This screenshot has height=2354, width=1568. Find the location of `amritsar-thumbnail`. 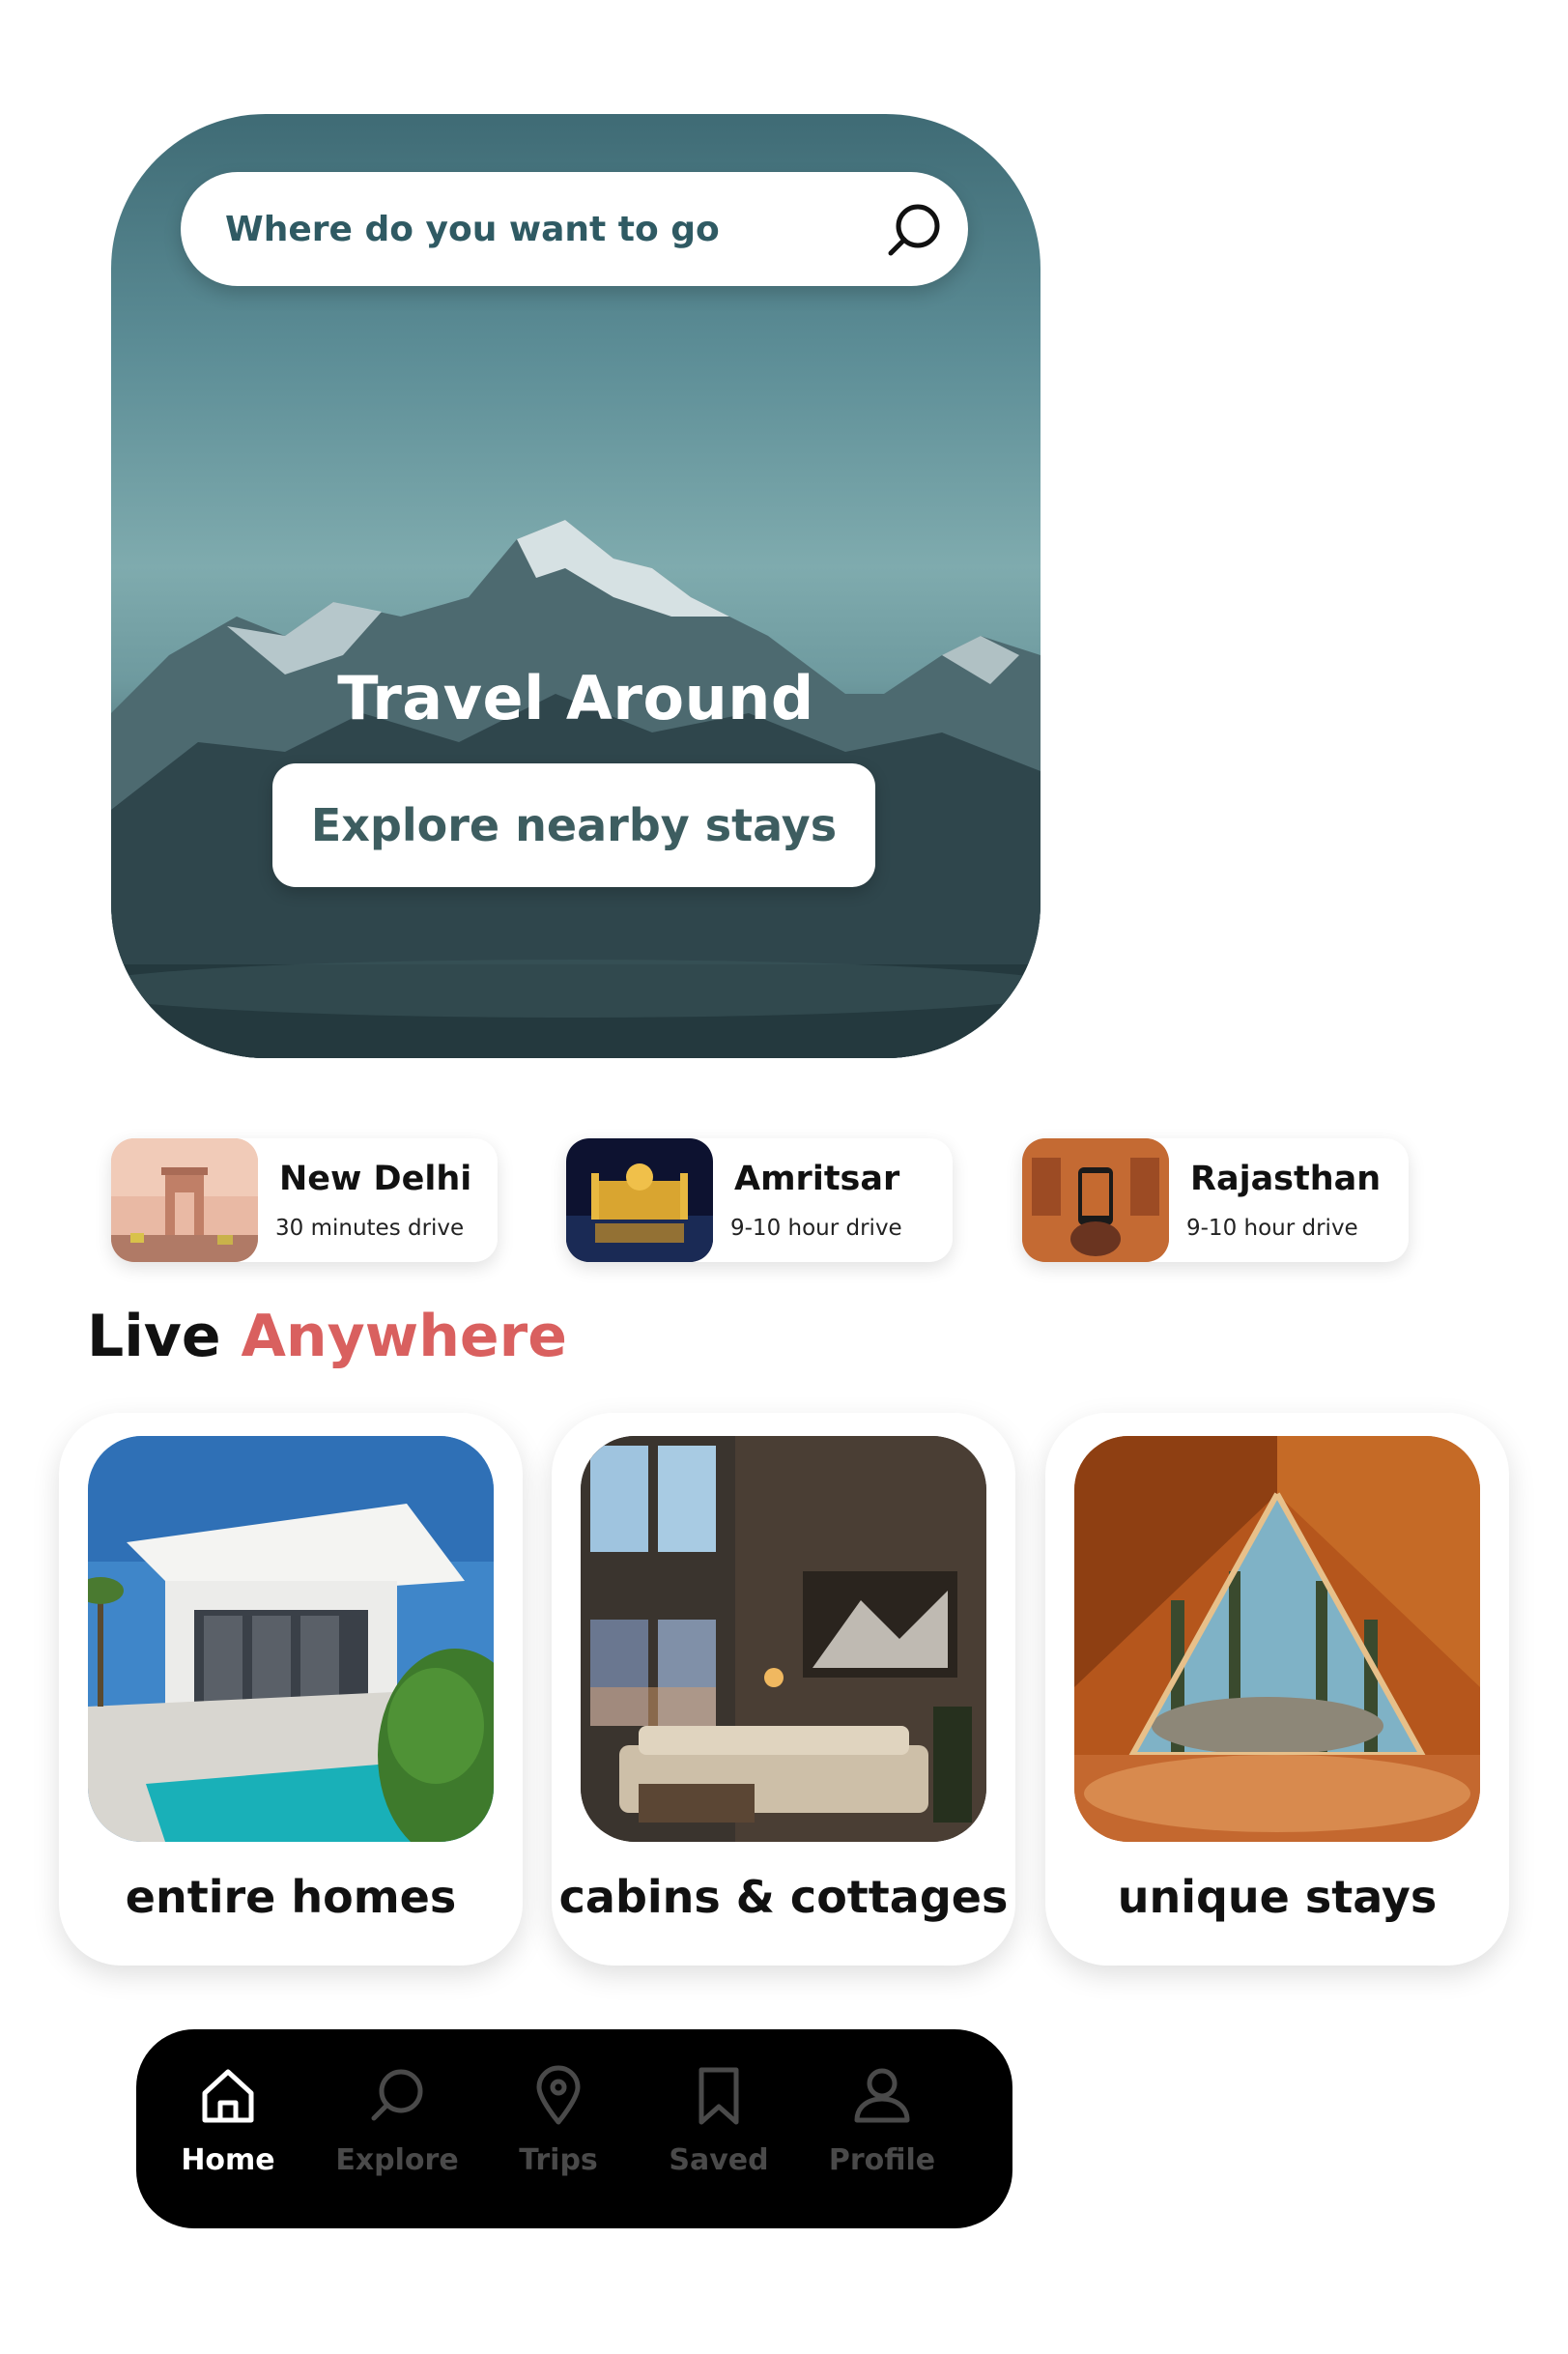

amritsar-thumbnail is located at coordinates (639, 1200).